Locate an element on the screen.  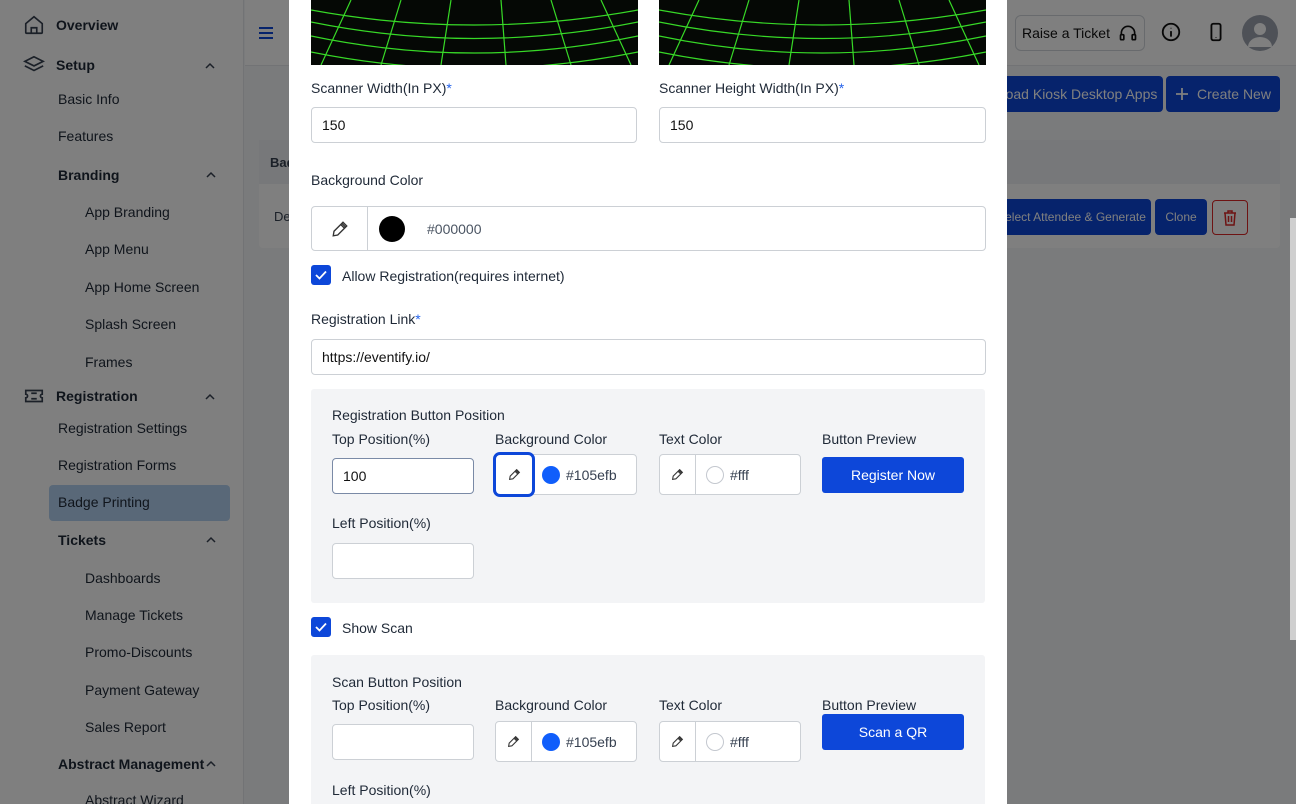
reg-text-color-field: #fff is located at coordinates (730, 474).